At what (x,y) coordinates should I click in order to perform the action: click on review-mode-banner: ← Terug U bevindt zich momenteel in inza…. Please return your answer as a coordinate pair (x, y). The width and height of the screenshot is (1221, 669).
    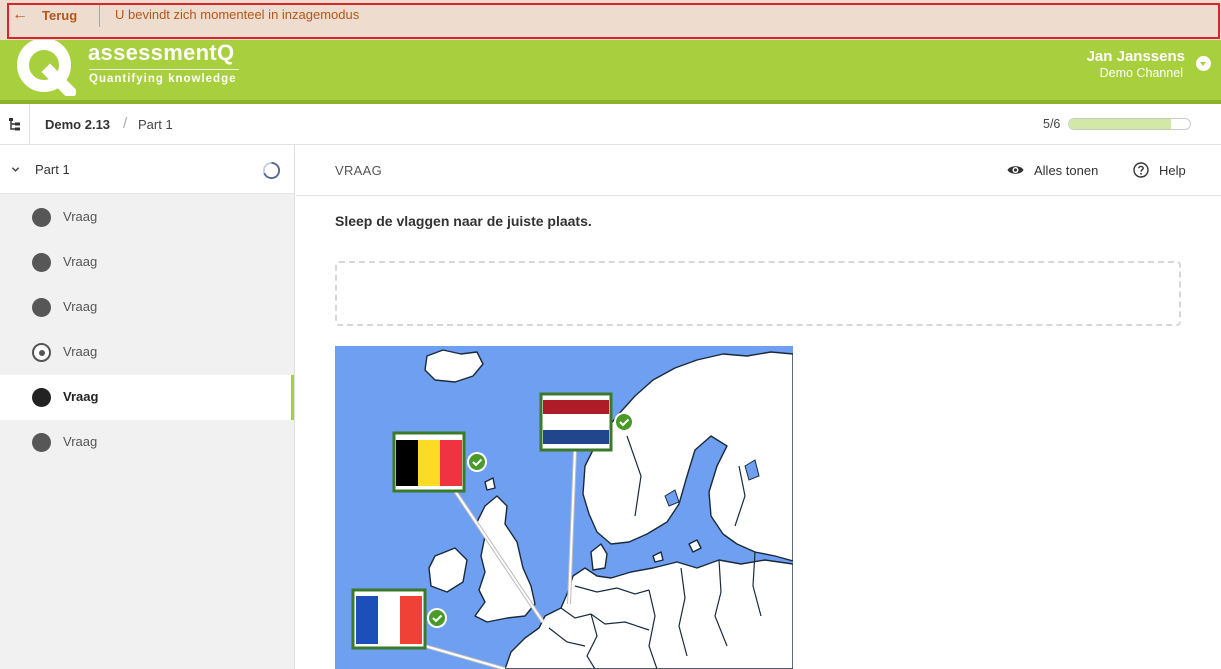
    Looking at the image, I should click on (610, 20).